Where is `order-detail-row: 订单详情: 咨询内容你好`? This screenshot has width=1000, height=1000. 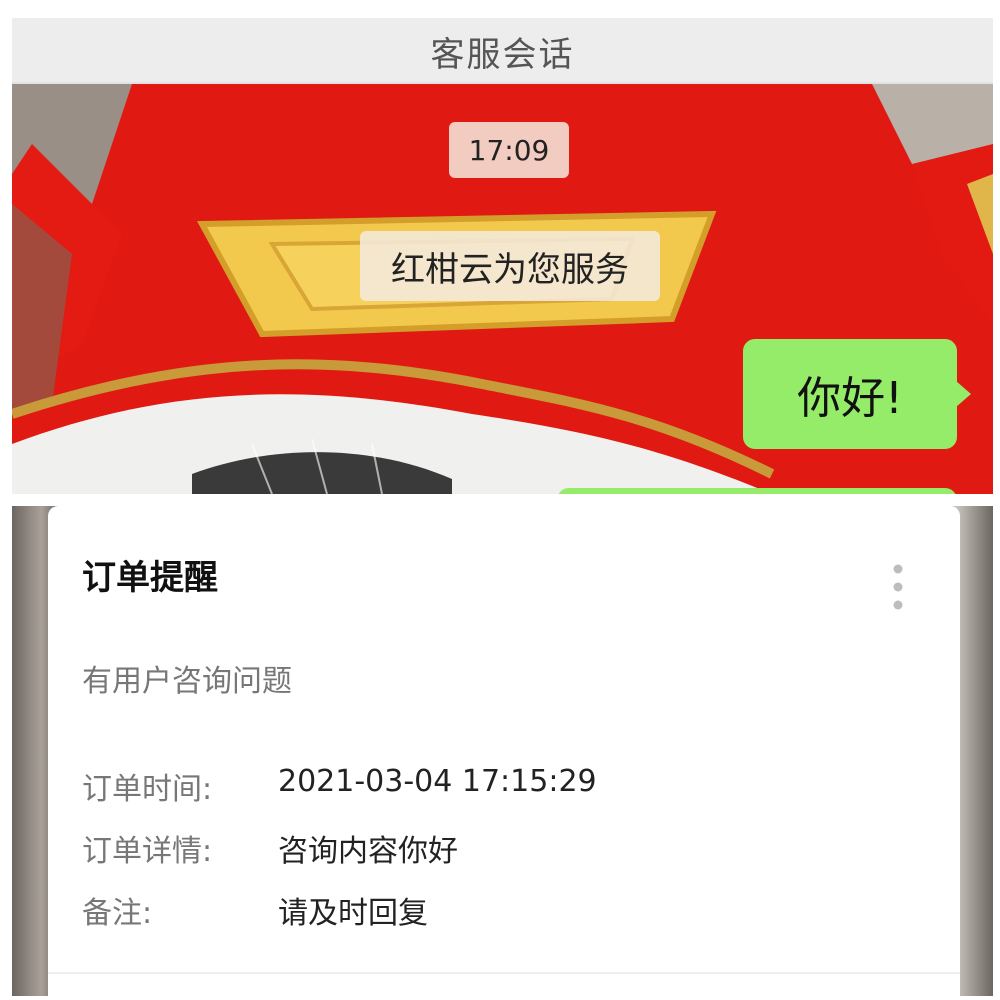 order-detail-row: 订单详情: 咨询内容你好 is located at coordinates (270, 848).